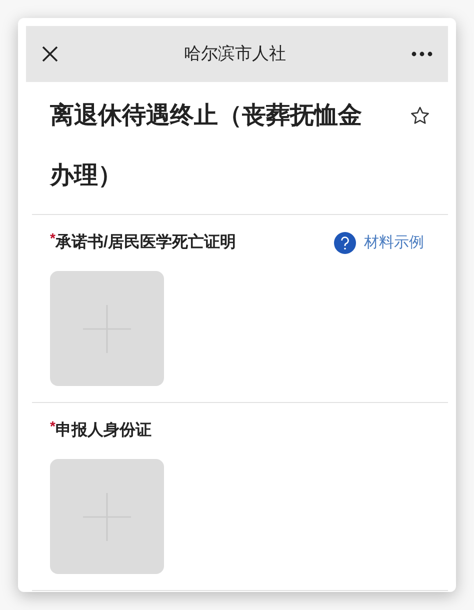  What do you see at coordinates (235, 54) in the screenshot?
I see `header-title: 哈尔滨市人社` at bounding box center [235, 54].